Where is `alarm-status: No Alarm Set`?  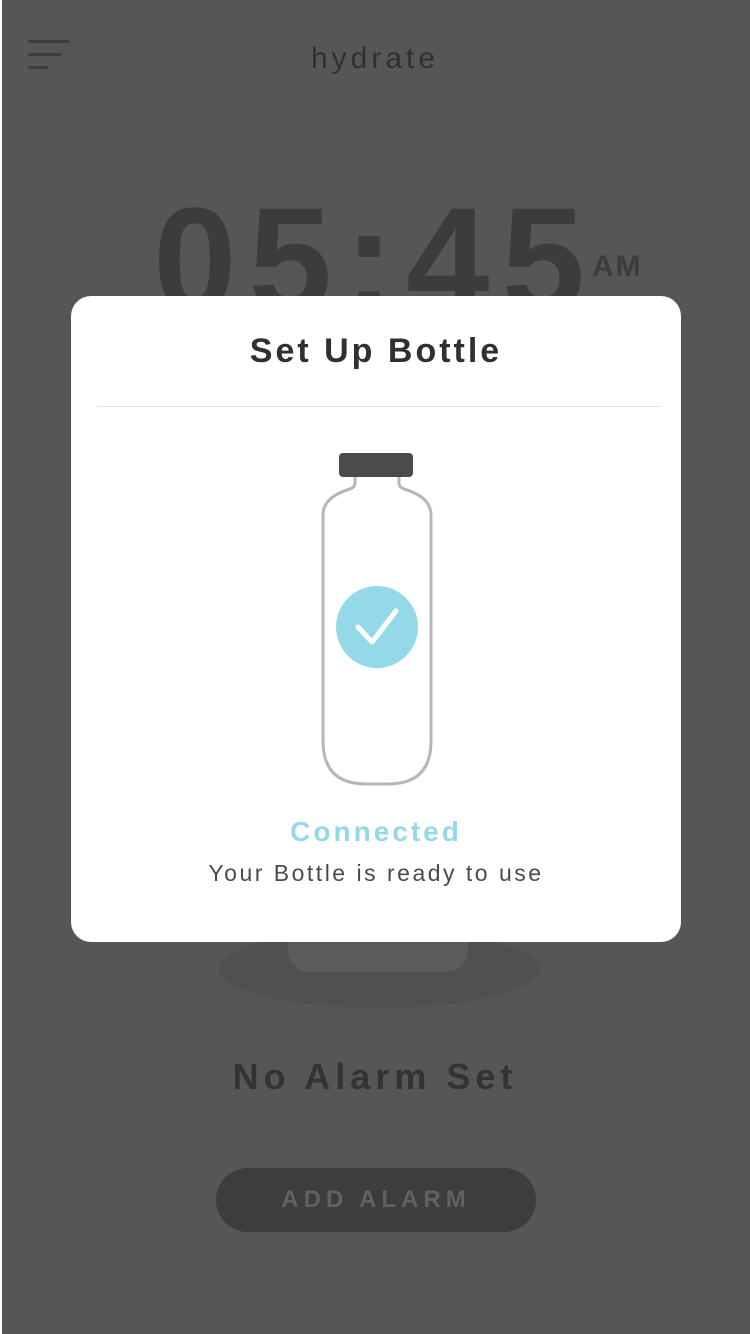 alarm-status: No Alarm Set is located at coordinates (375, 1076).